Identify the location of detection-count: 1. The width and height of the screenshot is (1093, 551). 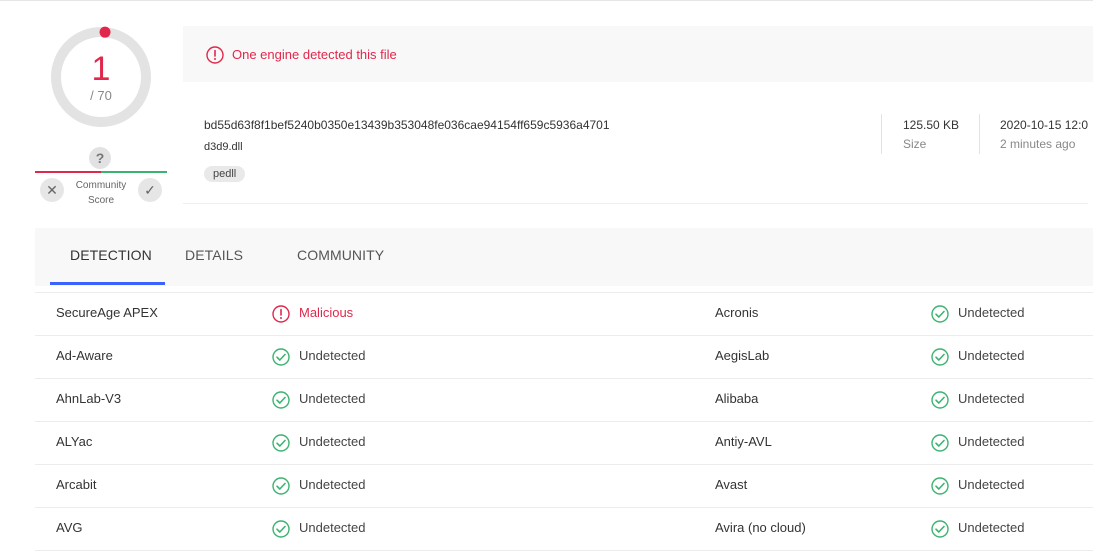
(101, 69).